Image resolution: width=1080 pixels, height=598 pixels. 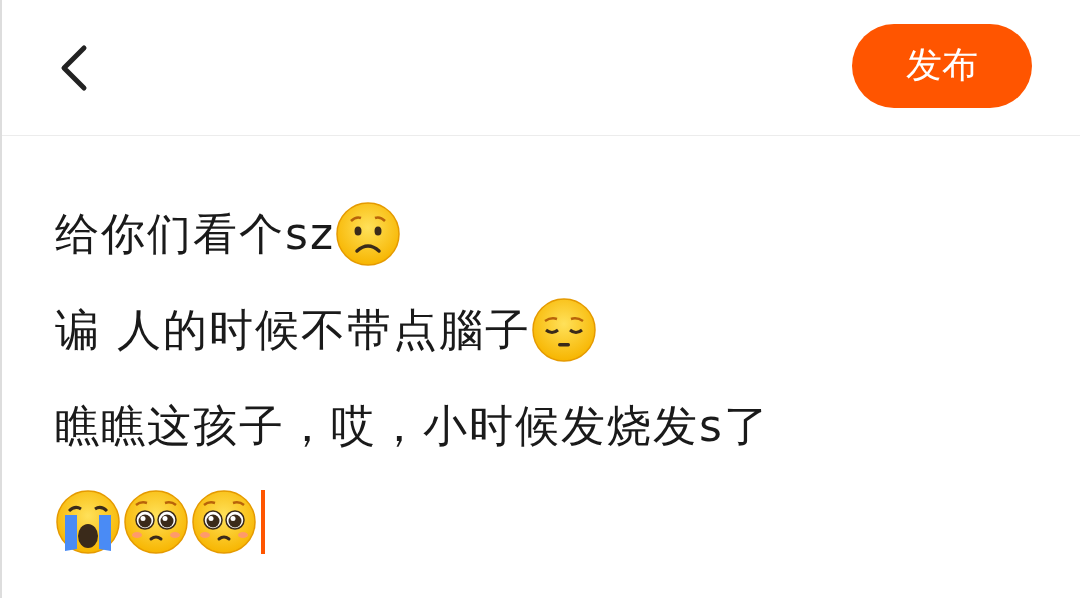 I want to click on crying-face-icon, so click(x=88, y=522).